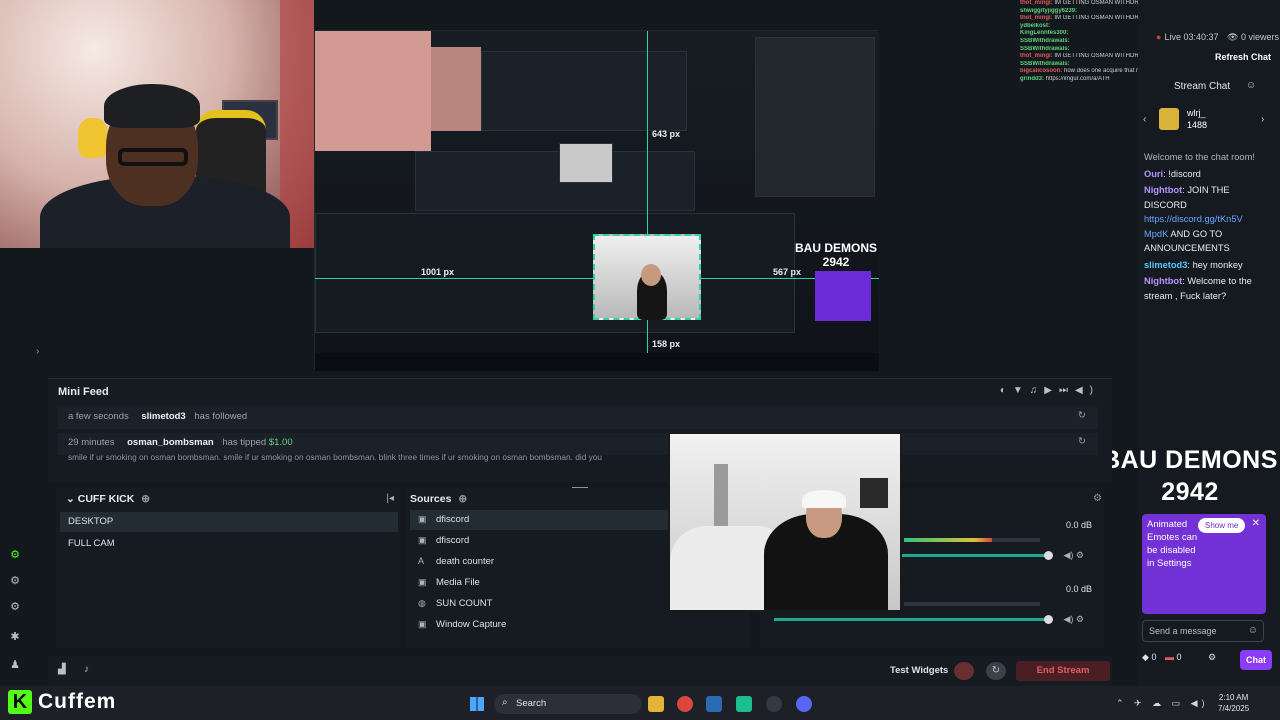 Image resolution: width=1280 pixels, height=720 pixels. What do you see at coordinates (15, 581) in the screenshot?
I see `settings-icon: ⚙` at bounding box center [15, 581].